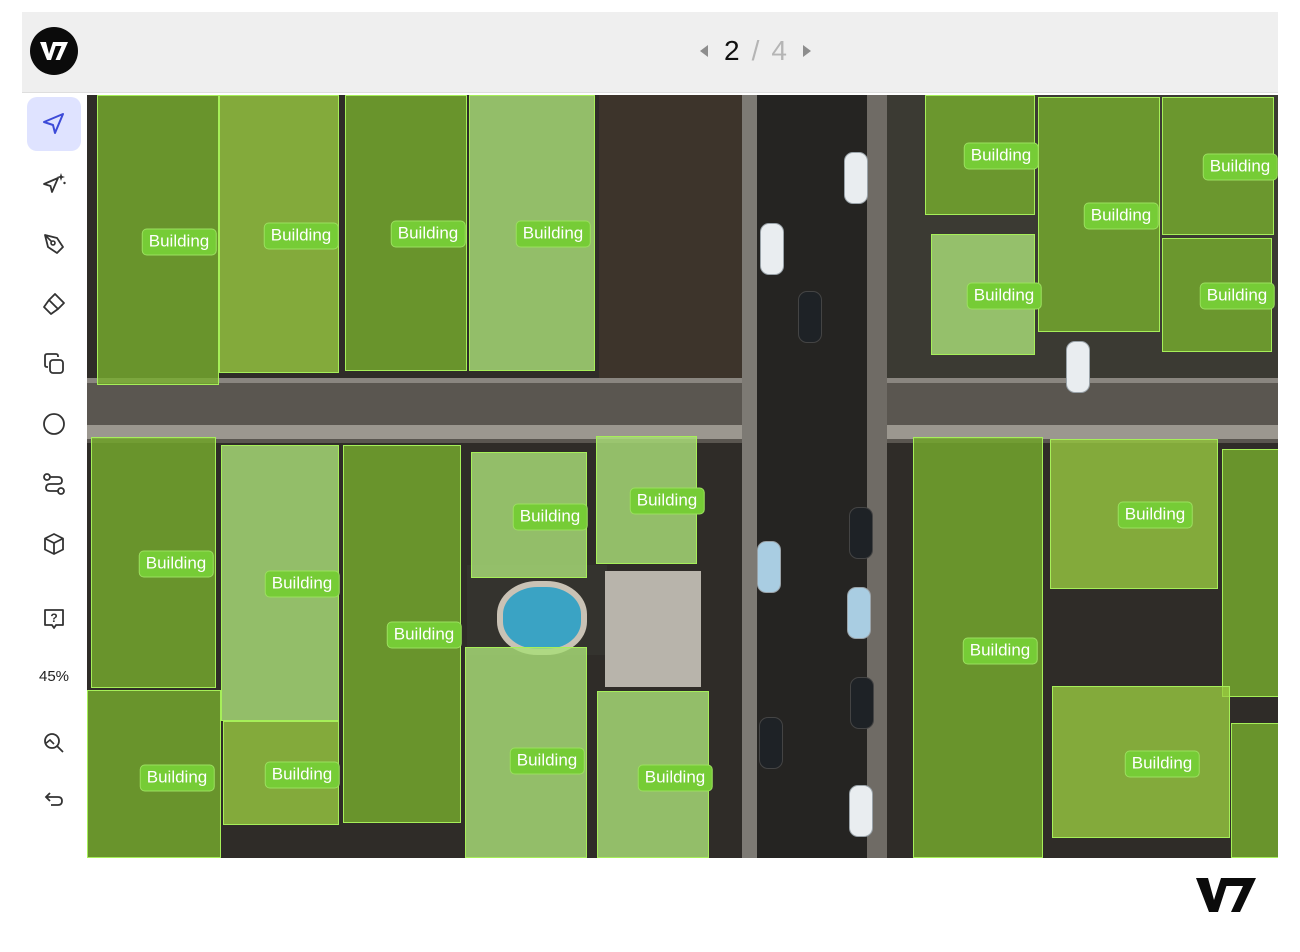 This screenshot has width=1300, height=952. I want to click on patio, so click(653, 629).